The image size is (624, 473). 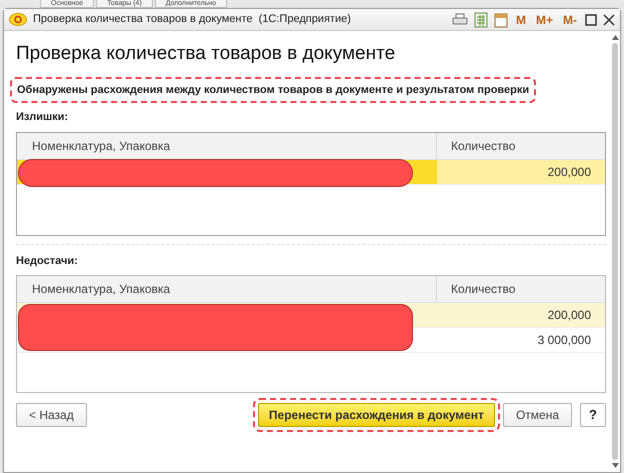 I want to click on memory-button: M+, so click(x=544, y=19).